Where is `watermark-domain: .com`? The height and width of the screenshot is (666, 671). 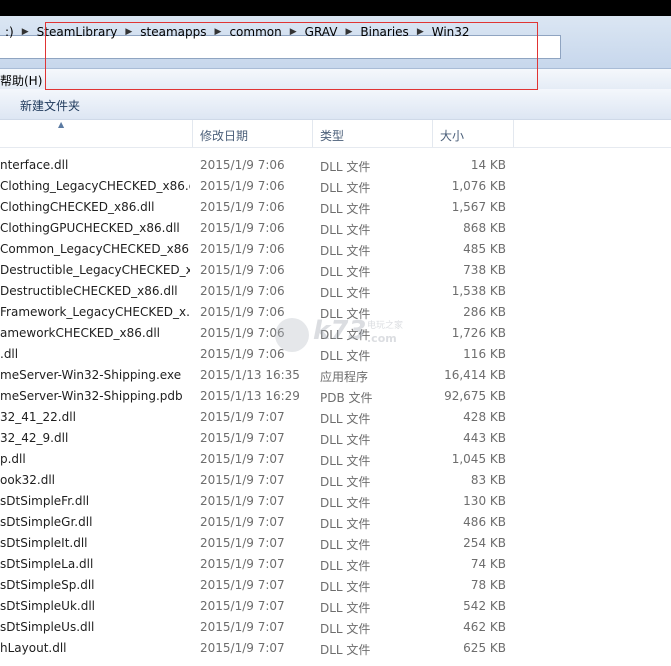 watermark-domain: .com is located at coordinates (382, 338).